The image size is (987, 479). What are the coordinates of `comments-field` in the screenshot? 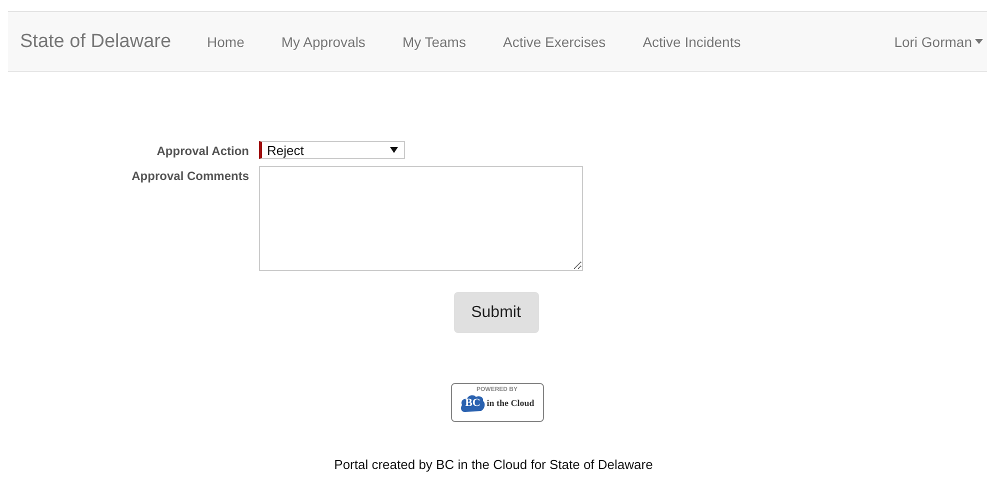 It's located at (421, 218).